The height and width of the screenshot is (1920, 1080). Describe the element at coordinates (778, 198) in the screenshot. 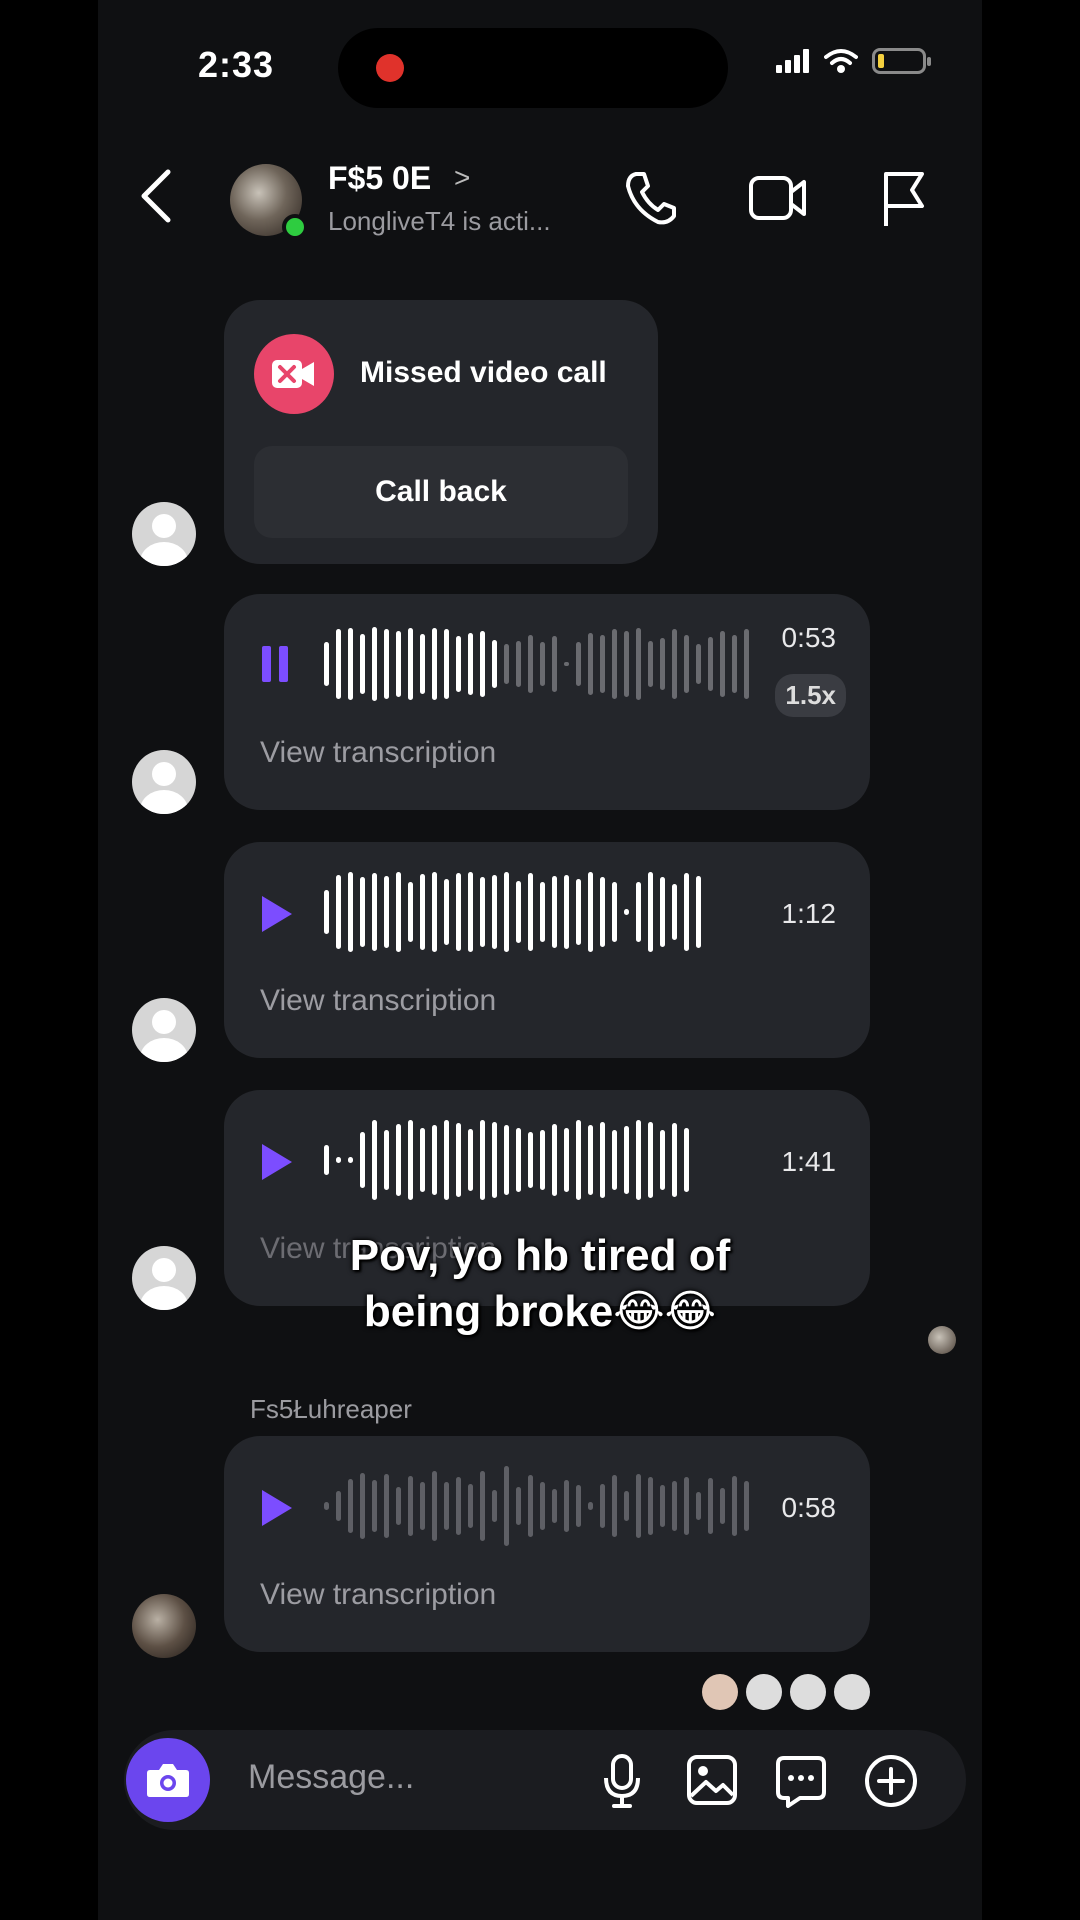

I see `video-camera-icon` at that location.